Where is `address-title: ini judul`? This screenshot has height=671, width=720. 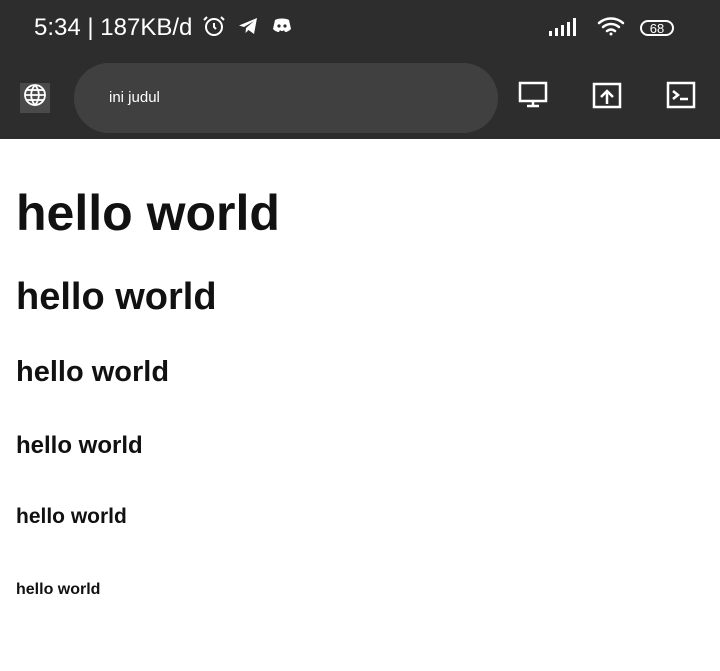
address-title: ini judul is located at coordinates (134, 97).